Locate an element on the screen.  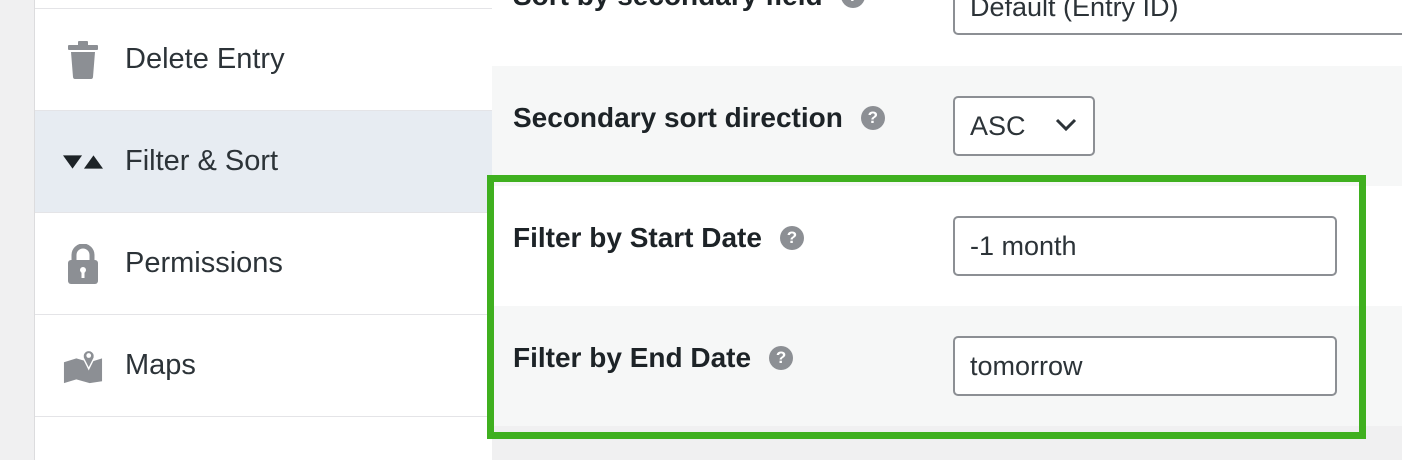
lock-icon is located at coordinates (83, 263).